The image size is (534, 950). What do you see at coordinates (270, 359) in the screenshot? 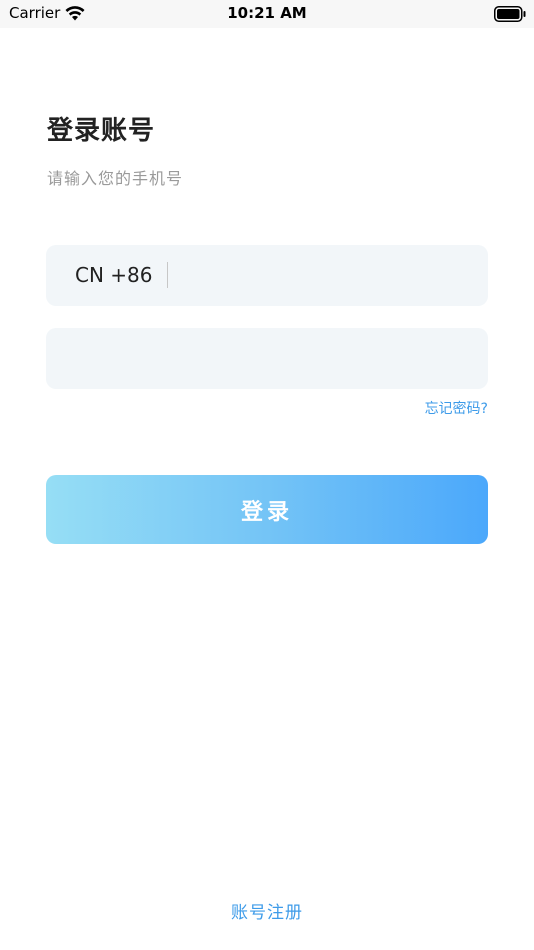
I see `password-input` at bounding box center [270, 359].